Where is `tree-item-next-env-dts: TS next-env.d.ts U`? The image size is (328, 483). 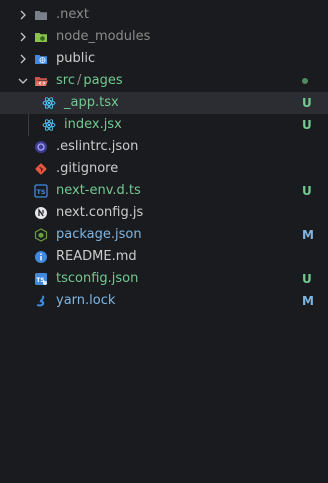
tree-item-next-env-dts: TS next-env.d.ts U is located at coordinates (164, 191).